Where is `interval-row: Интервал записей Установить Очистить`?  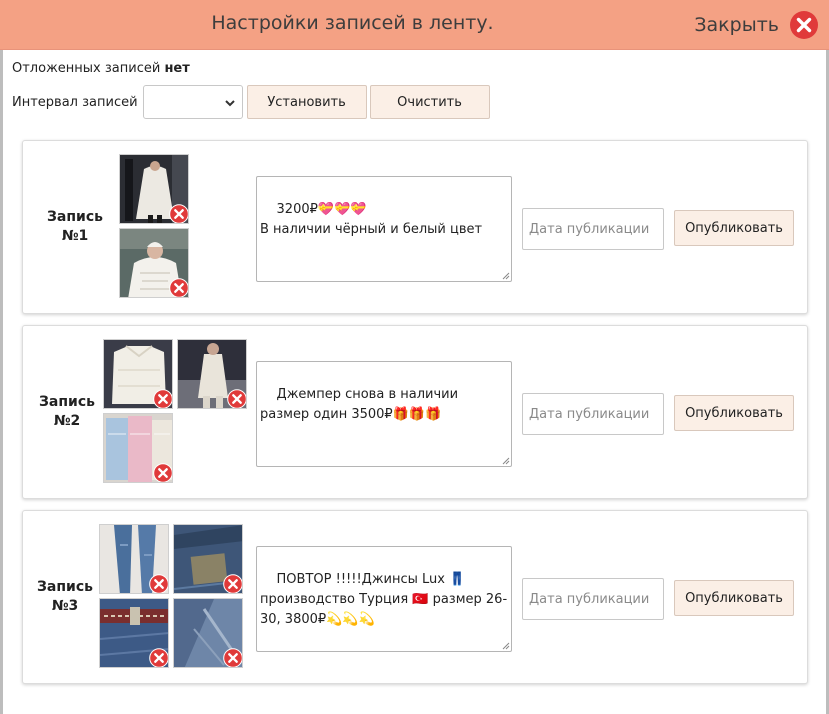
interval-row: Интервал записей Установить Очистить is located at coordinates (251, 102).